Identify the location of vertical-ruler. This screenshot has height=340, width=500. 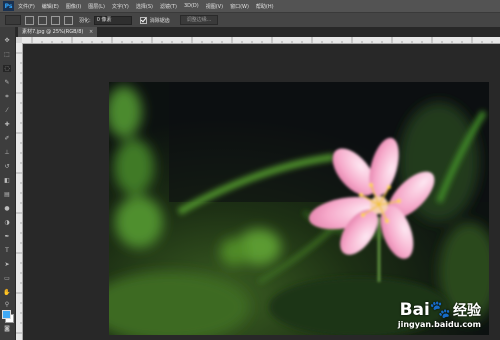
(19, 191).